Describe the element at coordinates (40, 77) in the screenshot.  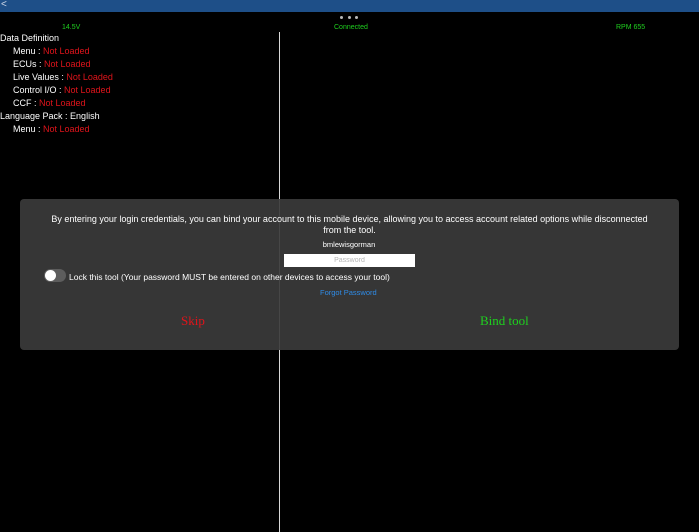
I see `status-label: Live Values :` at that location.